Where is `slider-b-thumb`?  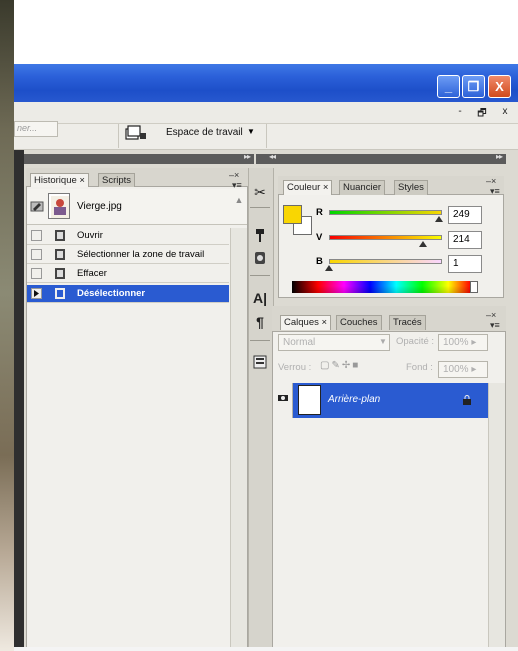
slider-b-thumb is located at coordinates (329, 268).